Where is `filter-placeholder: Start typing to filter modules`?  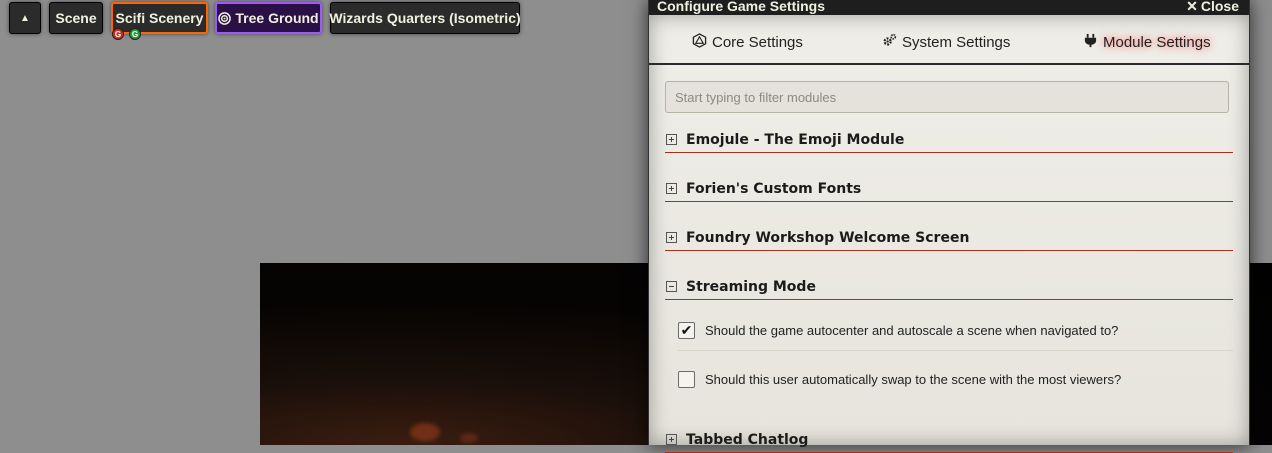 filter-placeholder: Start typing to filter modules is located at coordinates (756, 97).